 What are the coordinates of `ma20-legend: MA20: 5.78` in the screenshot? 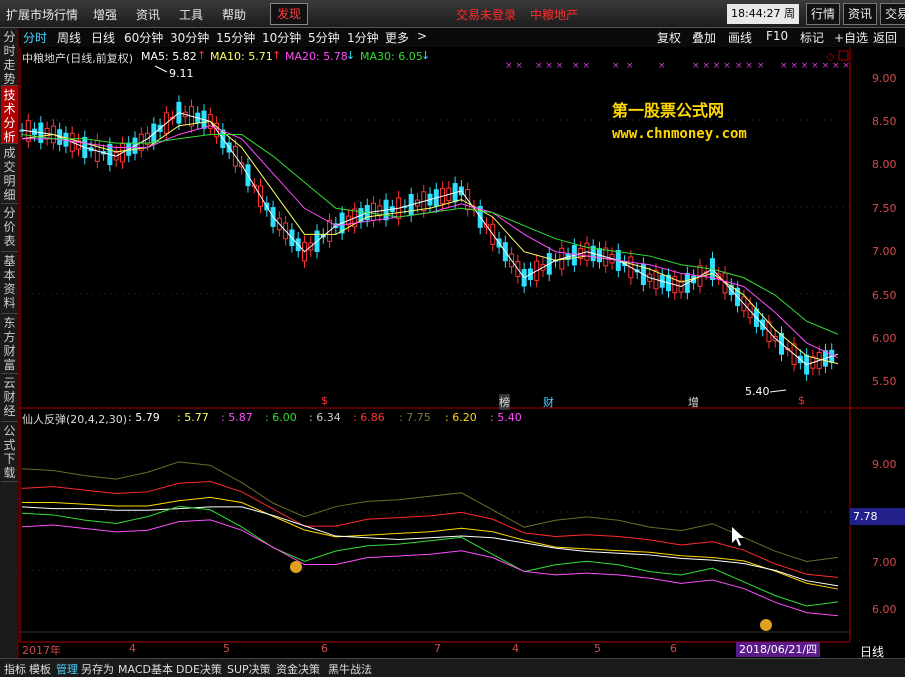 It's located at (316, 56).